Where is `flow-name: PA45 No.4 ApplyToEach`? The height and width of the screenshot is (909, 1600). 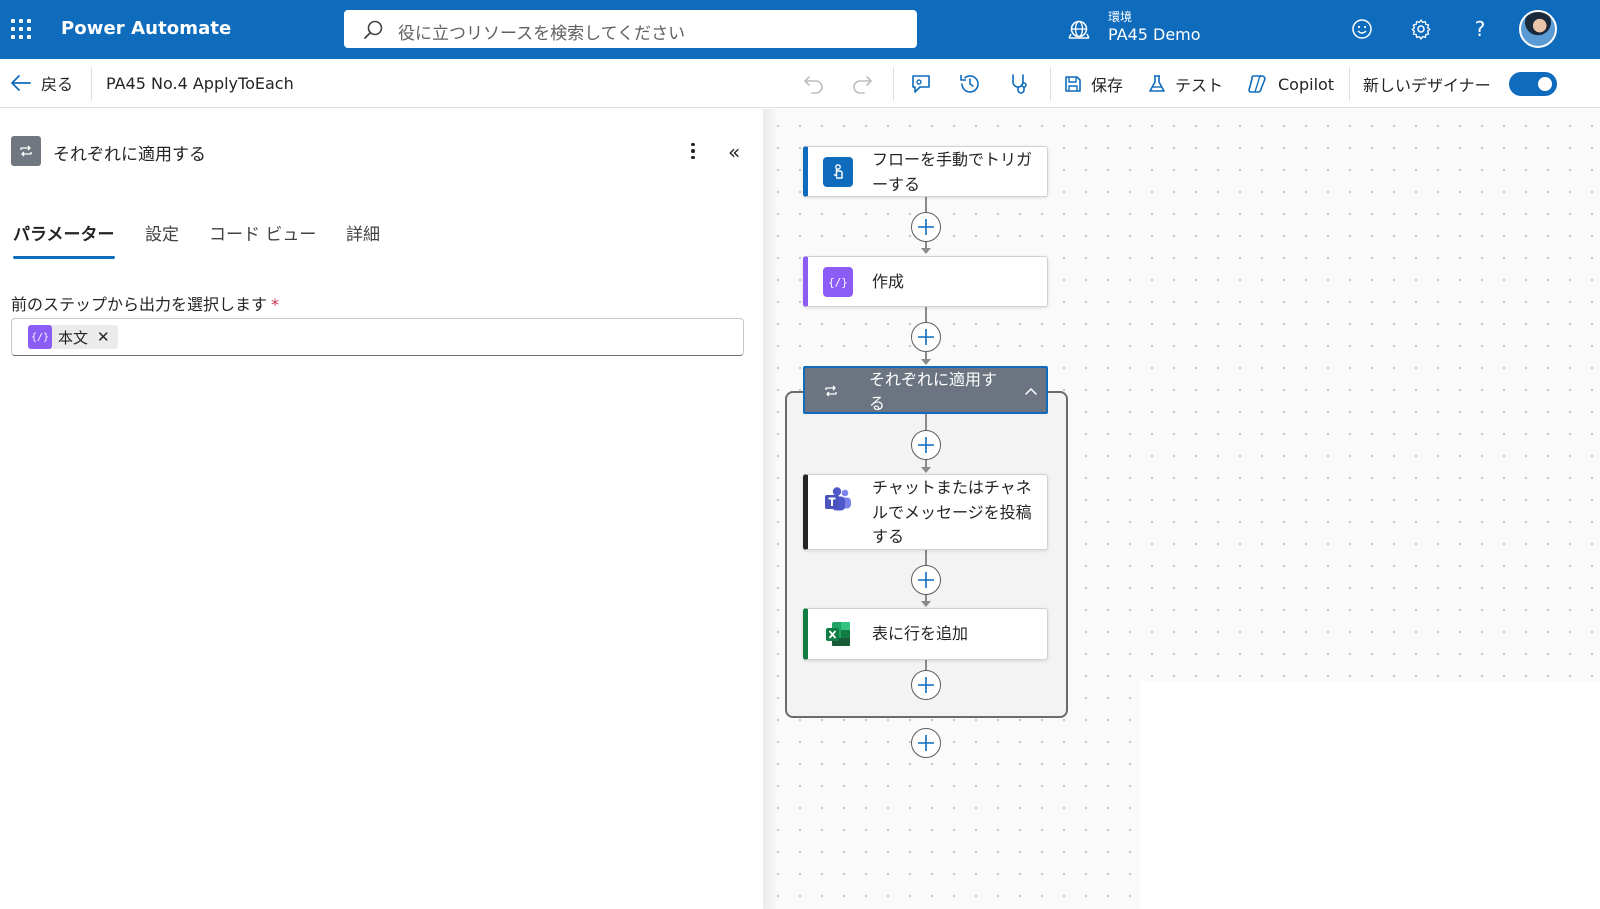 flow-name: PA45 No.4 ApplyToEach is located at coordinates (200, 83).